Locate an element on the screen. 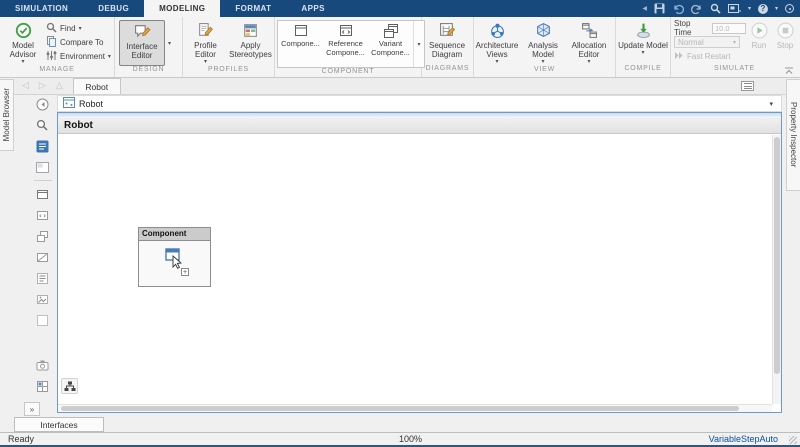 The width and height of the screenshot is (800, 447). model-browser-tab: Model Browser is located at coordinates (7, 115).